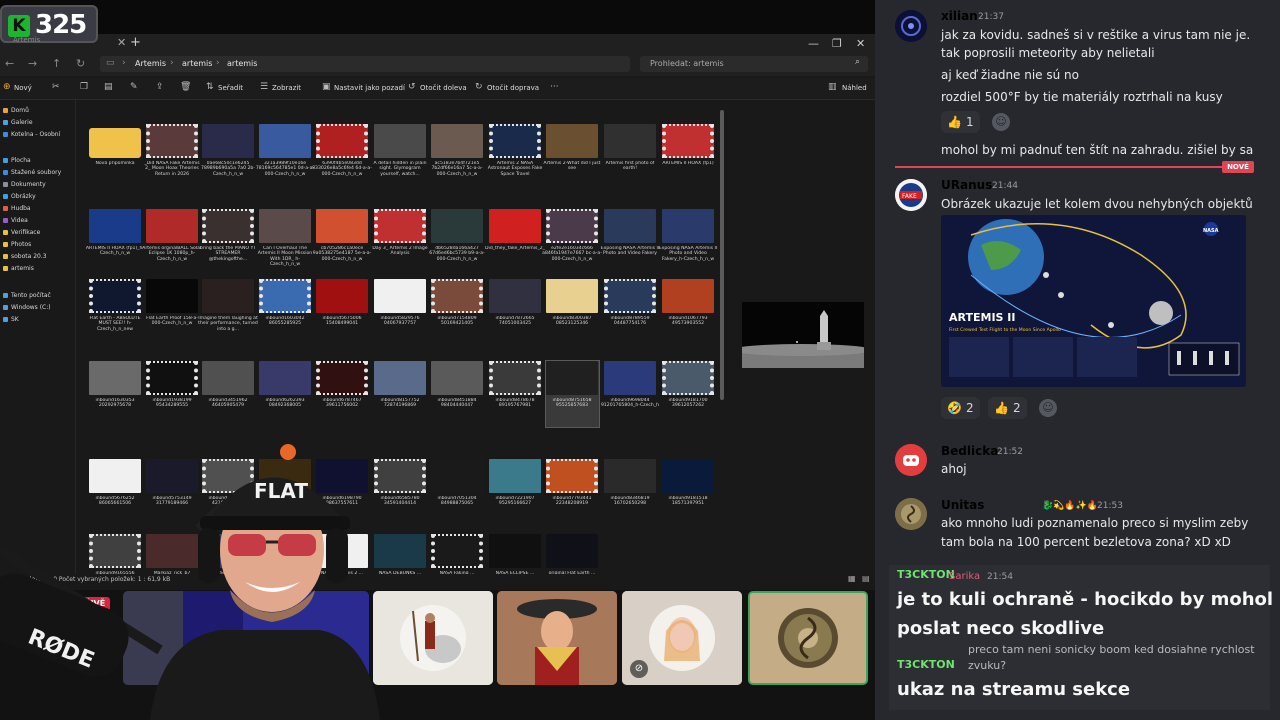 The height and width of the screenshot is (720, 1280). I want to click on participant-tile, so click(433, 638).